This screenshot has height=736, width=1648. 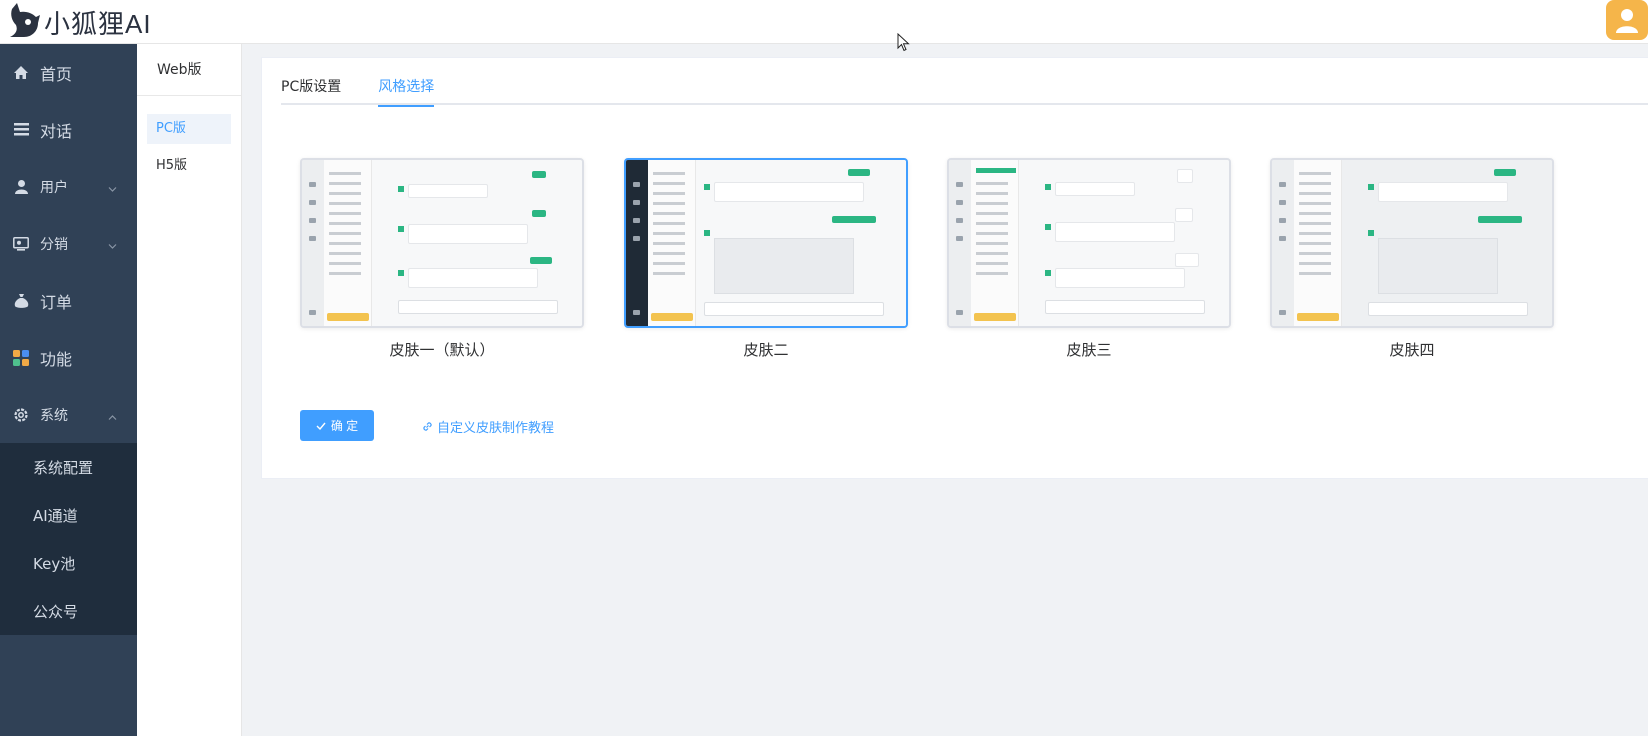 What do you see at coordinates (189, 390) in the screenshot?
I see `subnav-panel: Web版 PC版 H5版` at bounding box center [189, 390].